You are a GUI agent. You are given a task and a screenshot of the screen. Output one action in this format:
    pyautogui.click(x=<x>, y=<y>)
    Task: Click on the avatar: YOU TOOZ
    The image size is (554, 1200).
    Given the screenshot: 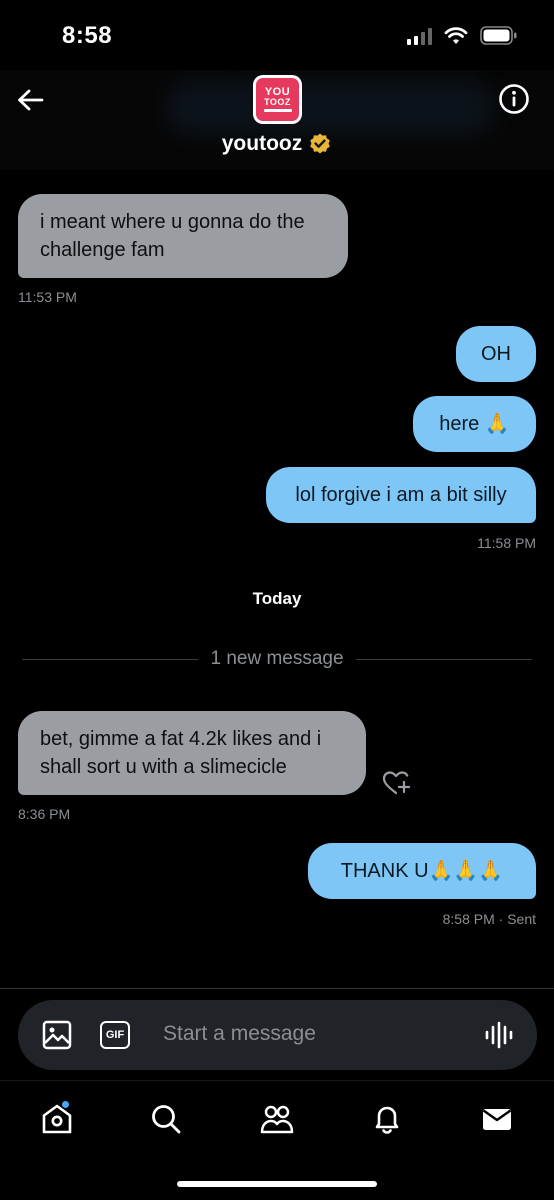 What is the action you would take?
    pyautogui.click(x=277, y=99)
    